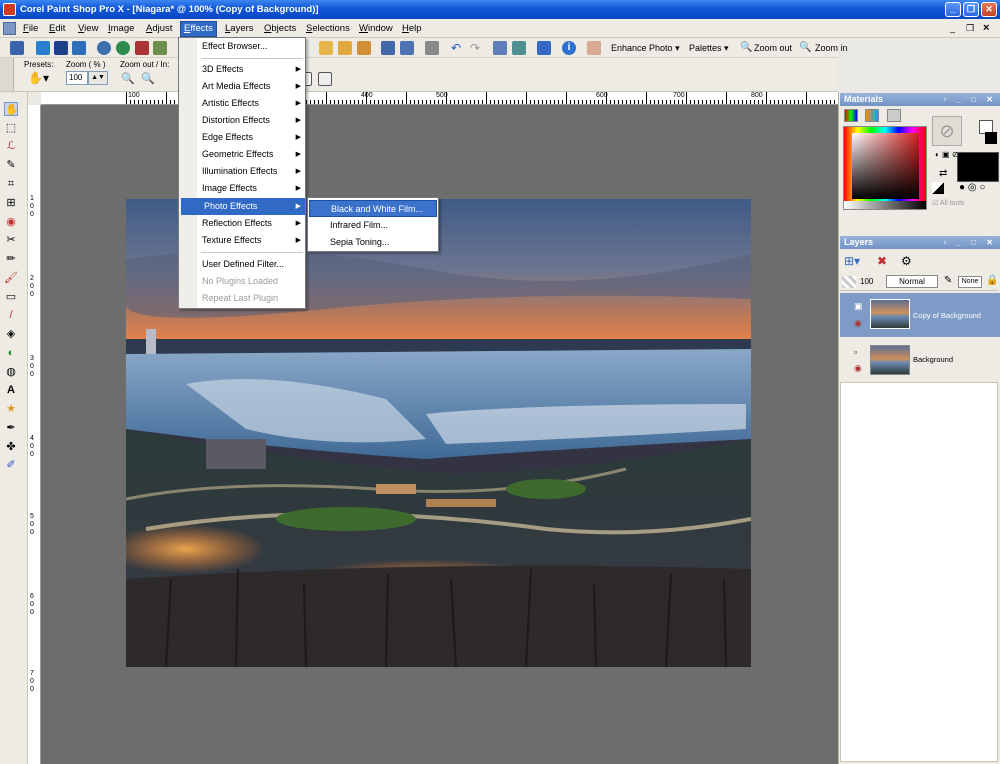 This screenshot has width=1000, height=764. I want to click on lighten-tool-icon: /, so click(11, 315).